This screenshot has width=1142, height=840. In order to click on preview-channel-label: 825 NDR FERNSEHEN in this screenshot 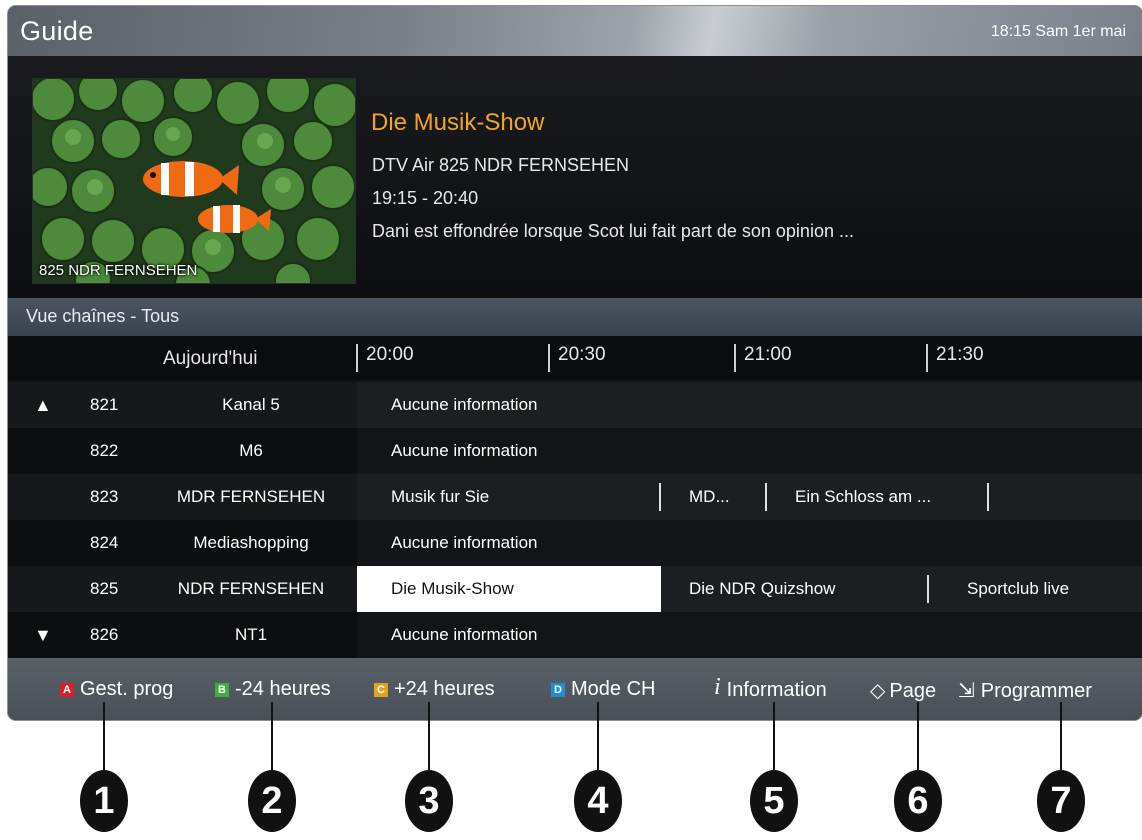, I will do `click(118, 270)`.